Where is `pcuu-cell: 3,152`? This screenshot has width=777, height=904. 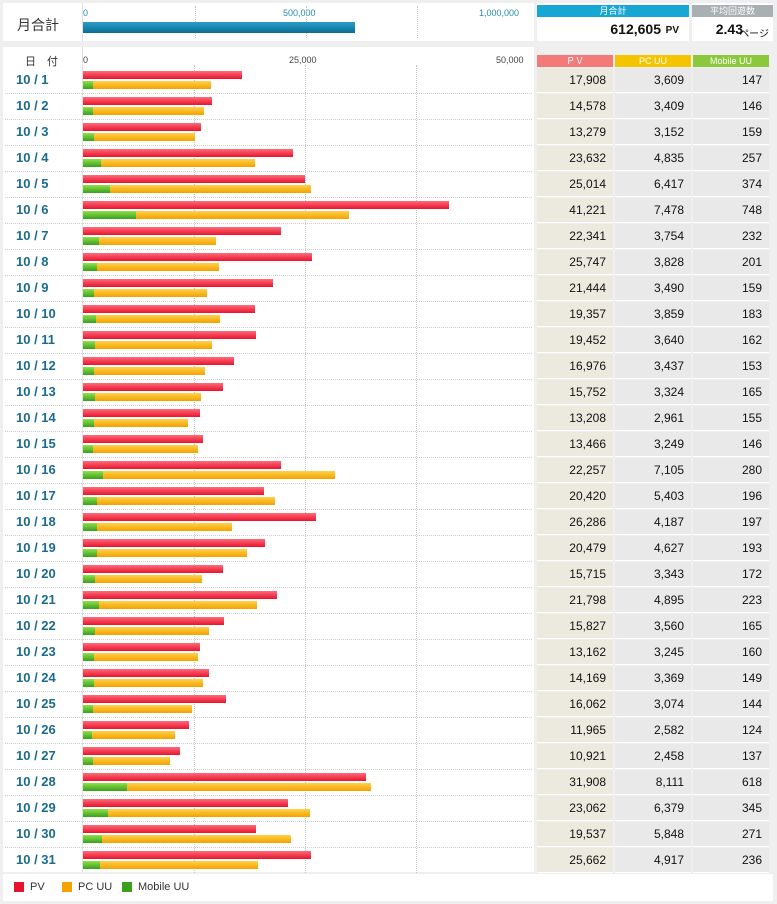 pcuu-cell: 3,152 is located at coordinates (653, 132).